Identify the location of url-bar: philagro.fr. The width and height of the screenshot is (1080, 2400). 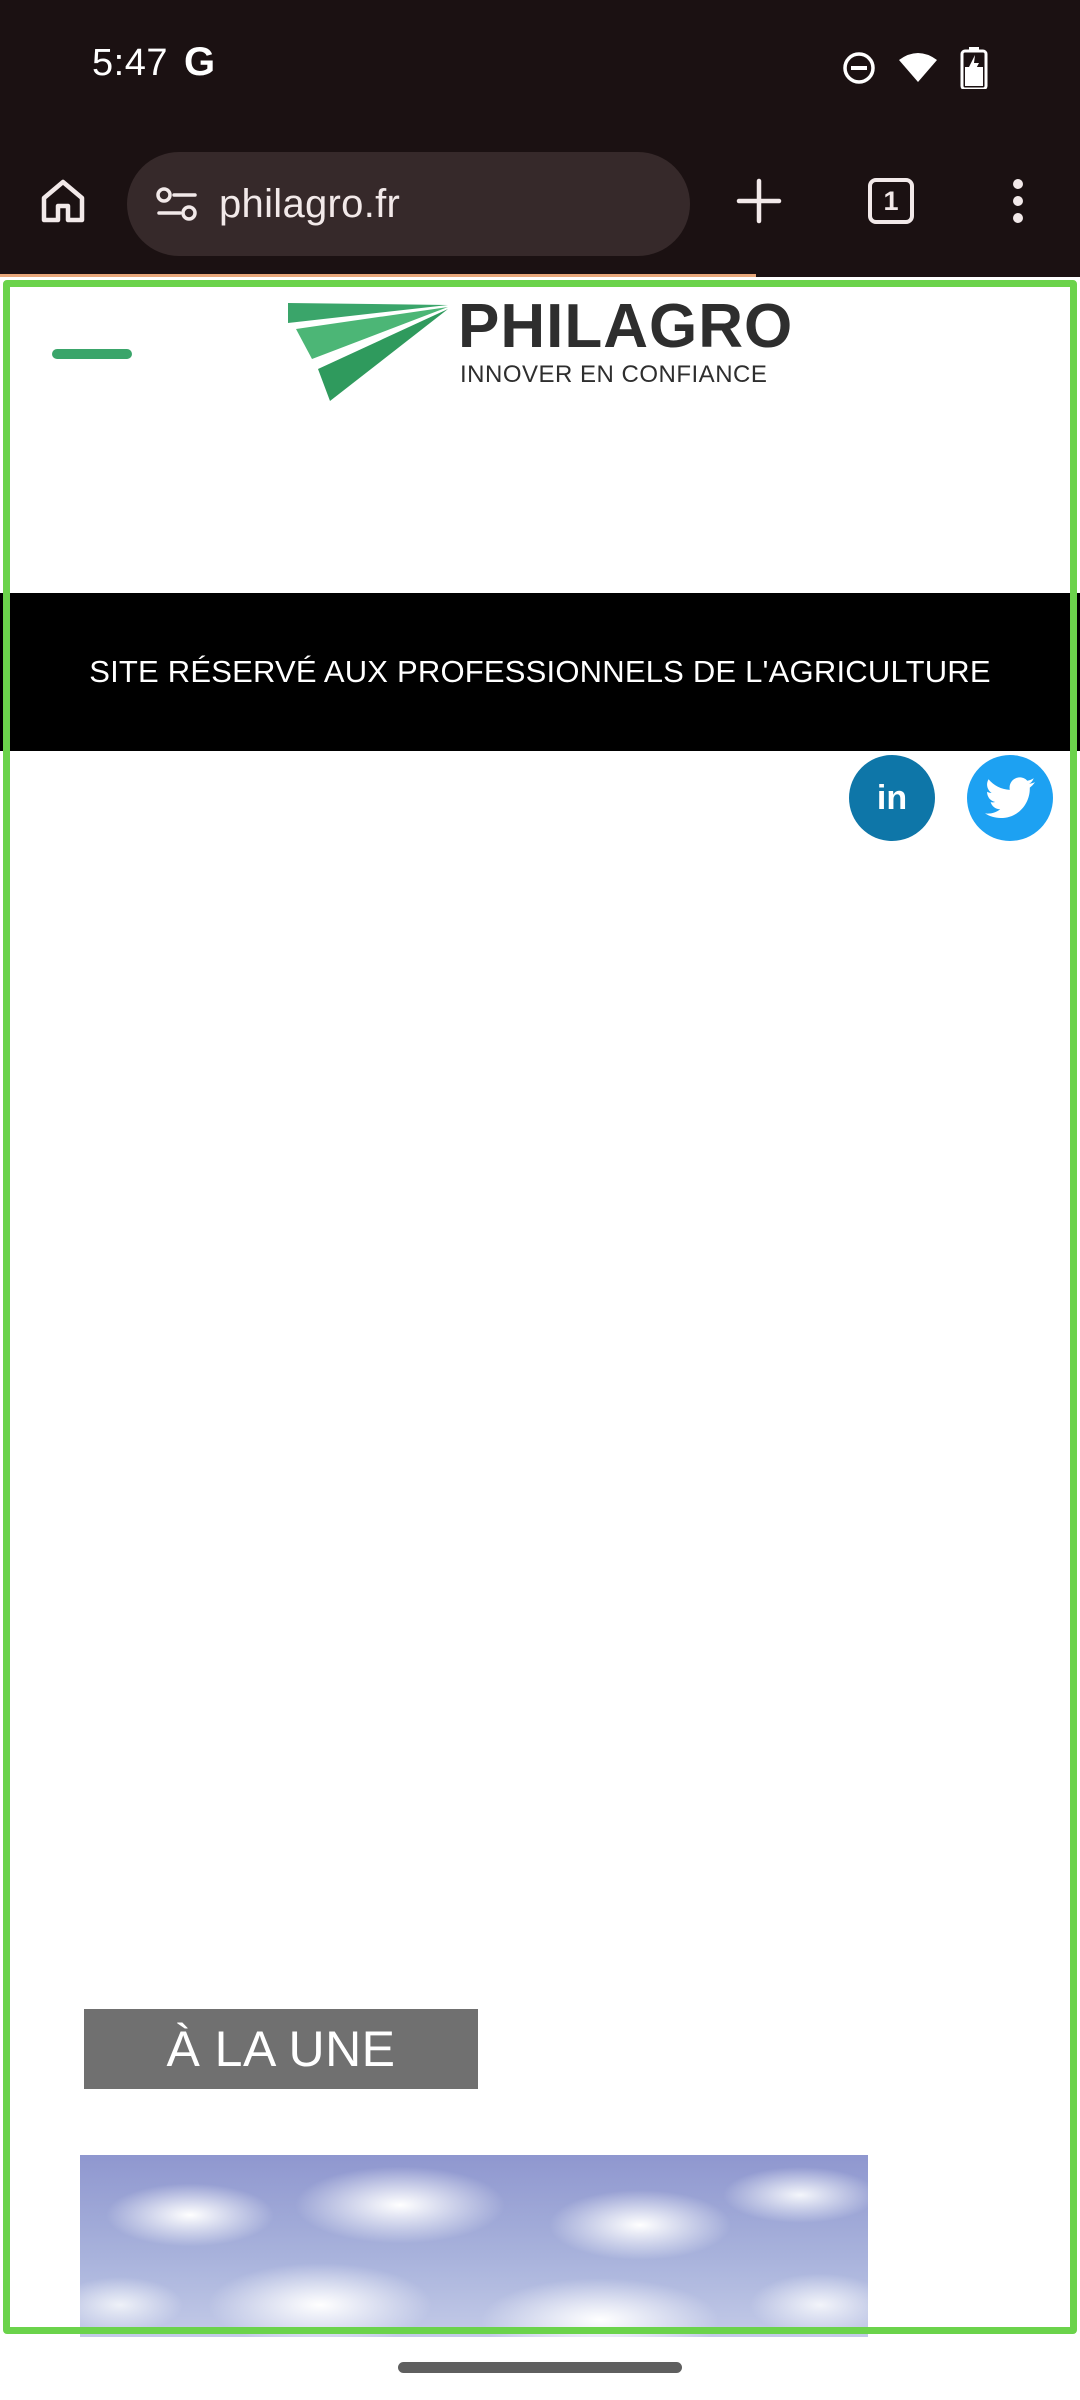
(408, 204).